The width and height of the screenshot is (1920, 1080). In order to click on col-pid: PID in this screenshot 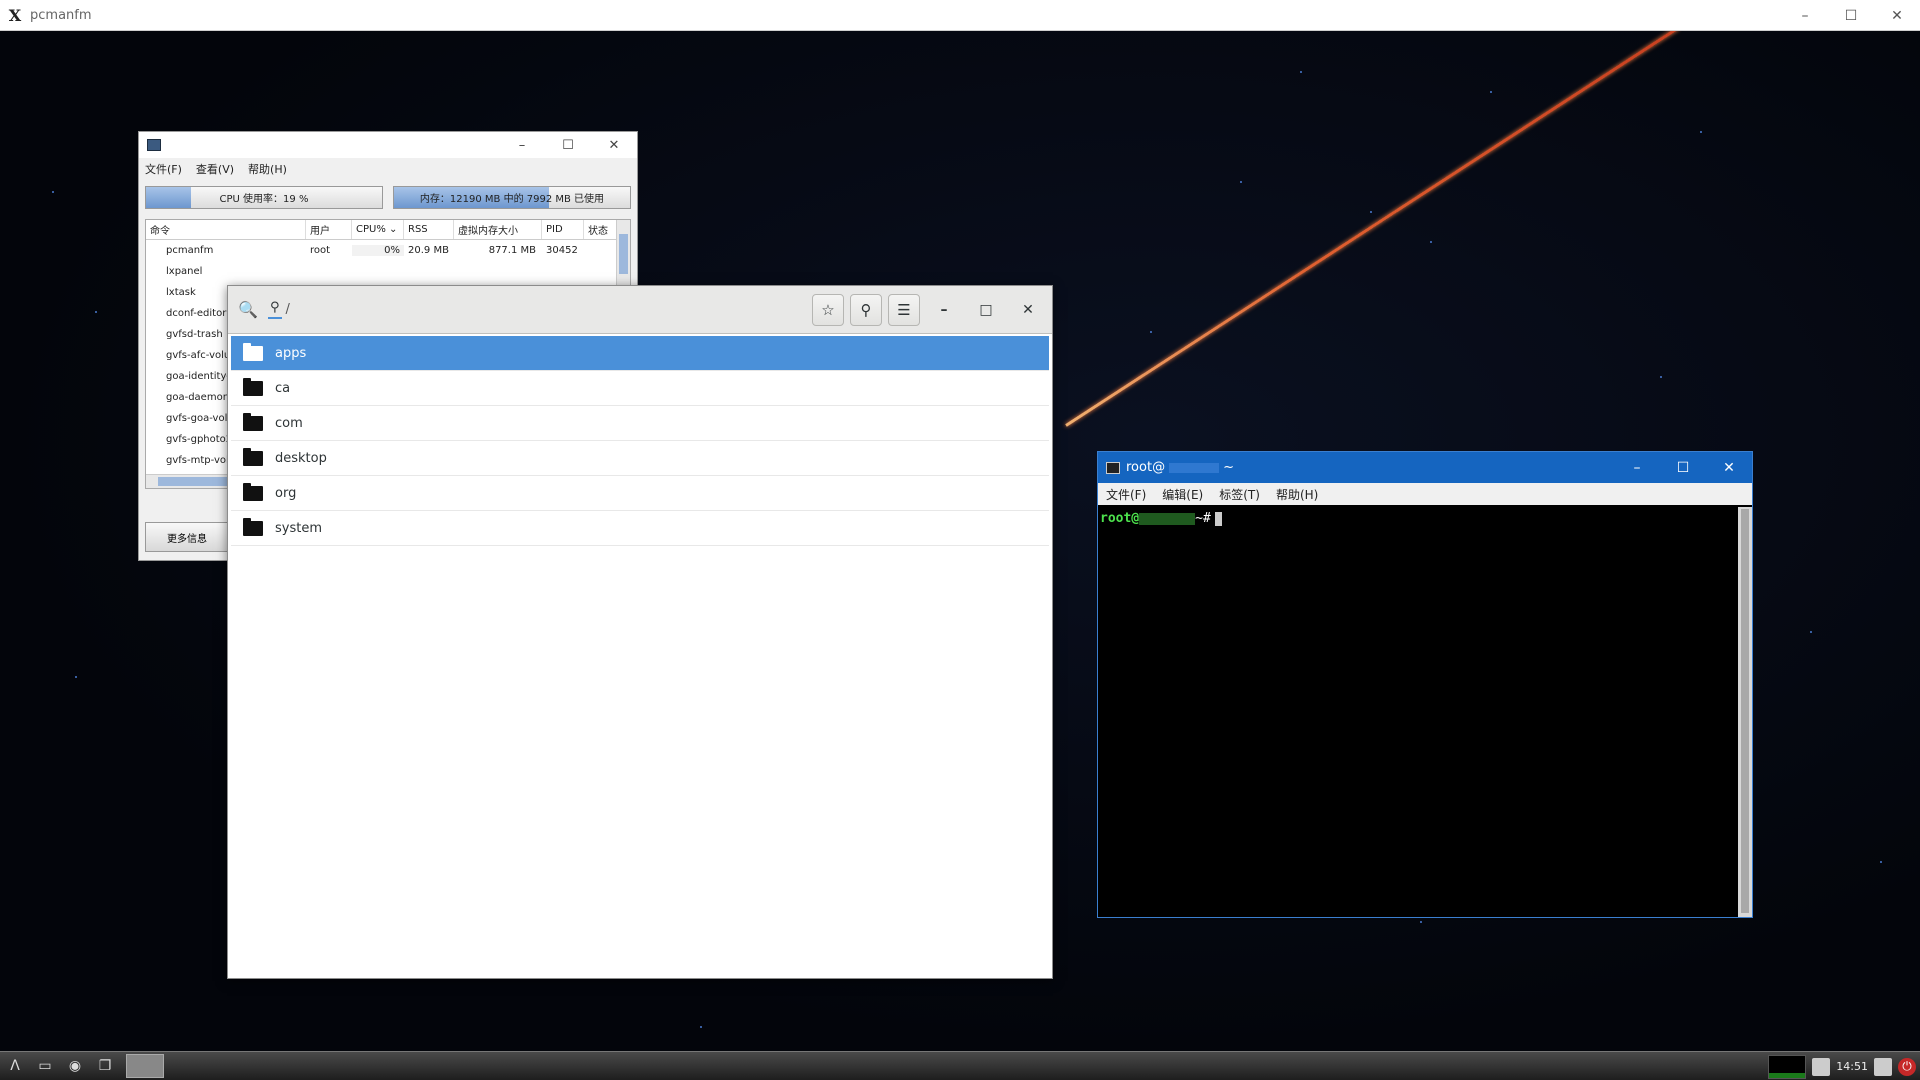, I will do `click(563, 229)`.